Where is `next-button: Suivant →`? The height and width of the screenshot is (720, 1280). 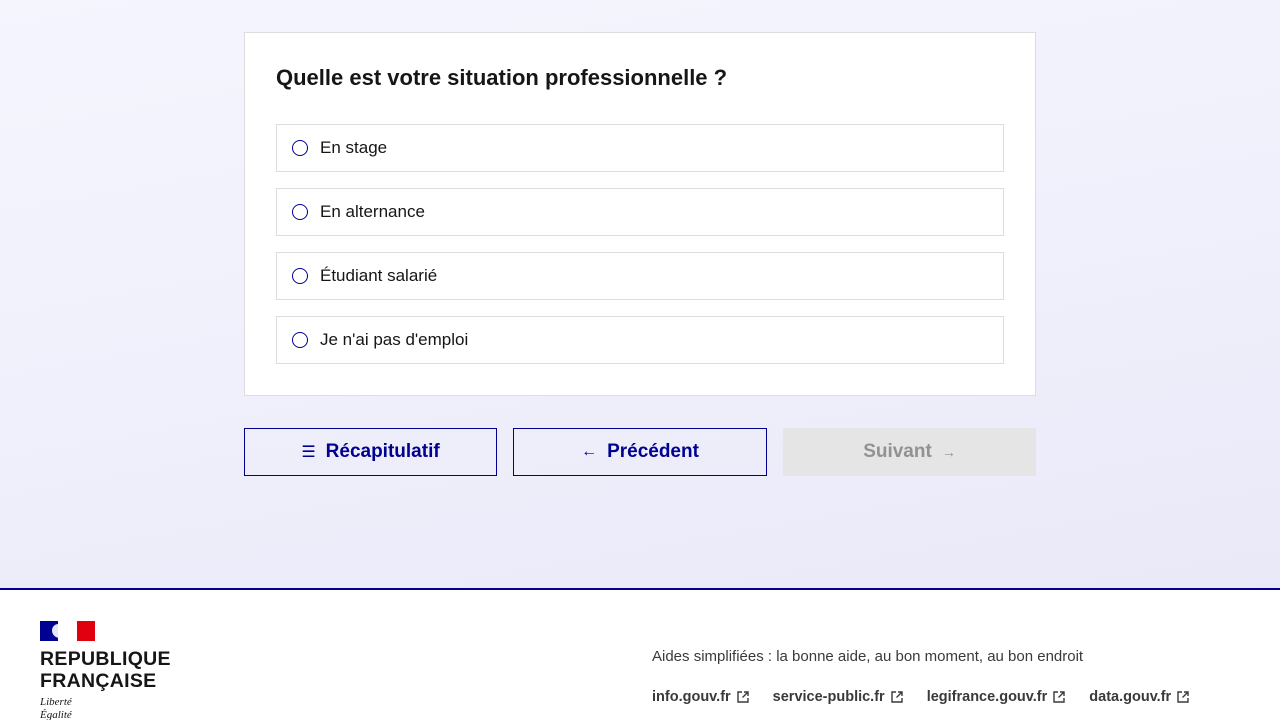
next-button: Suivant → is located at coordinates (909, 452).